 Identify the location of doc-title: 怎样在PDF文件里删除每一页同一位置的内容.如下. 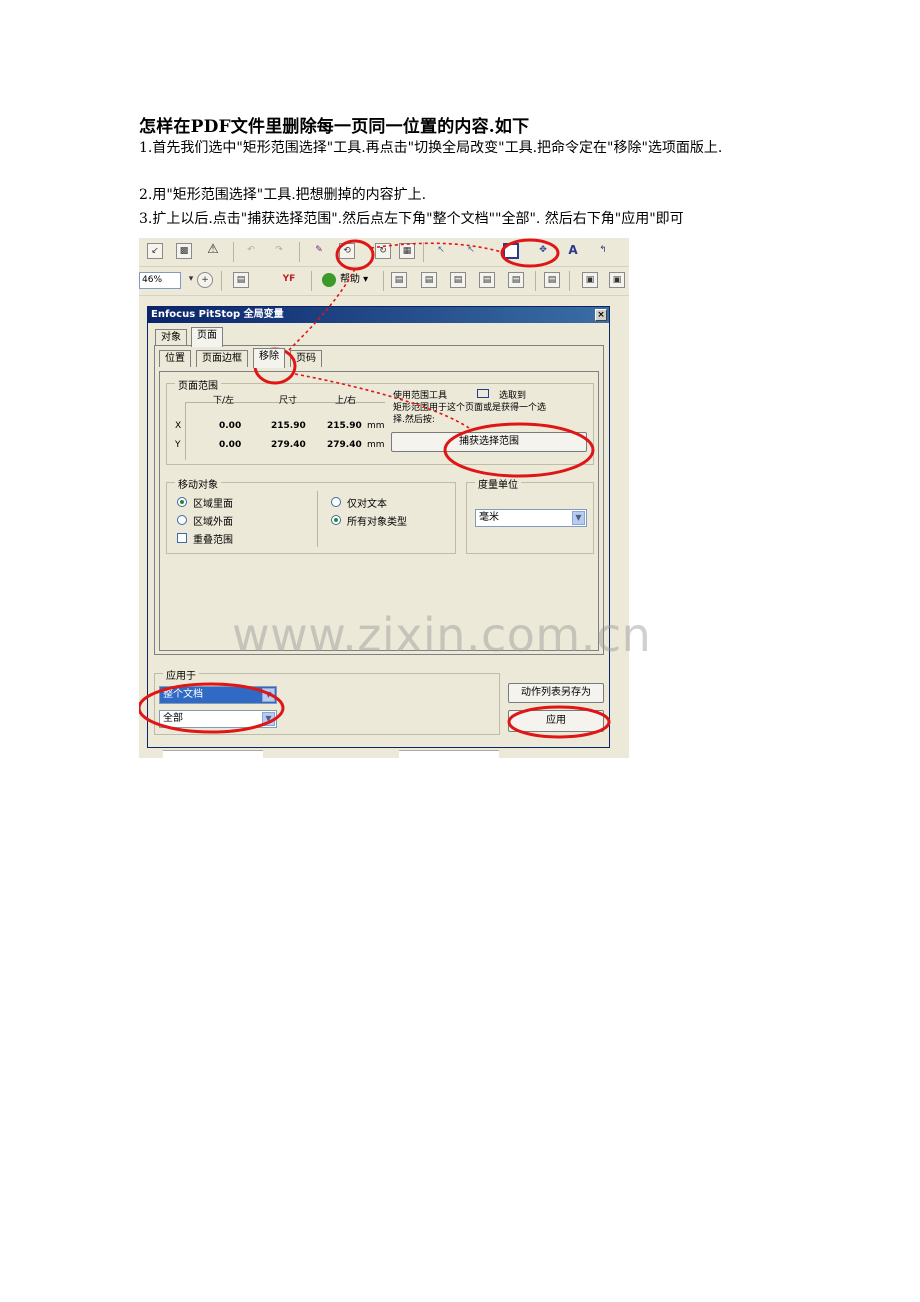
(334, 127).